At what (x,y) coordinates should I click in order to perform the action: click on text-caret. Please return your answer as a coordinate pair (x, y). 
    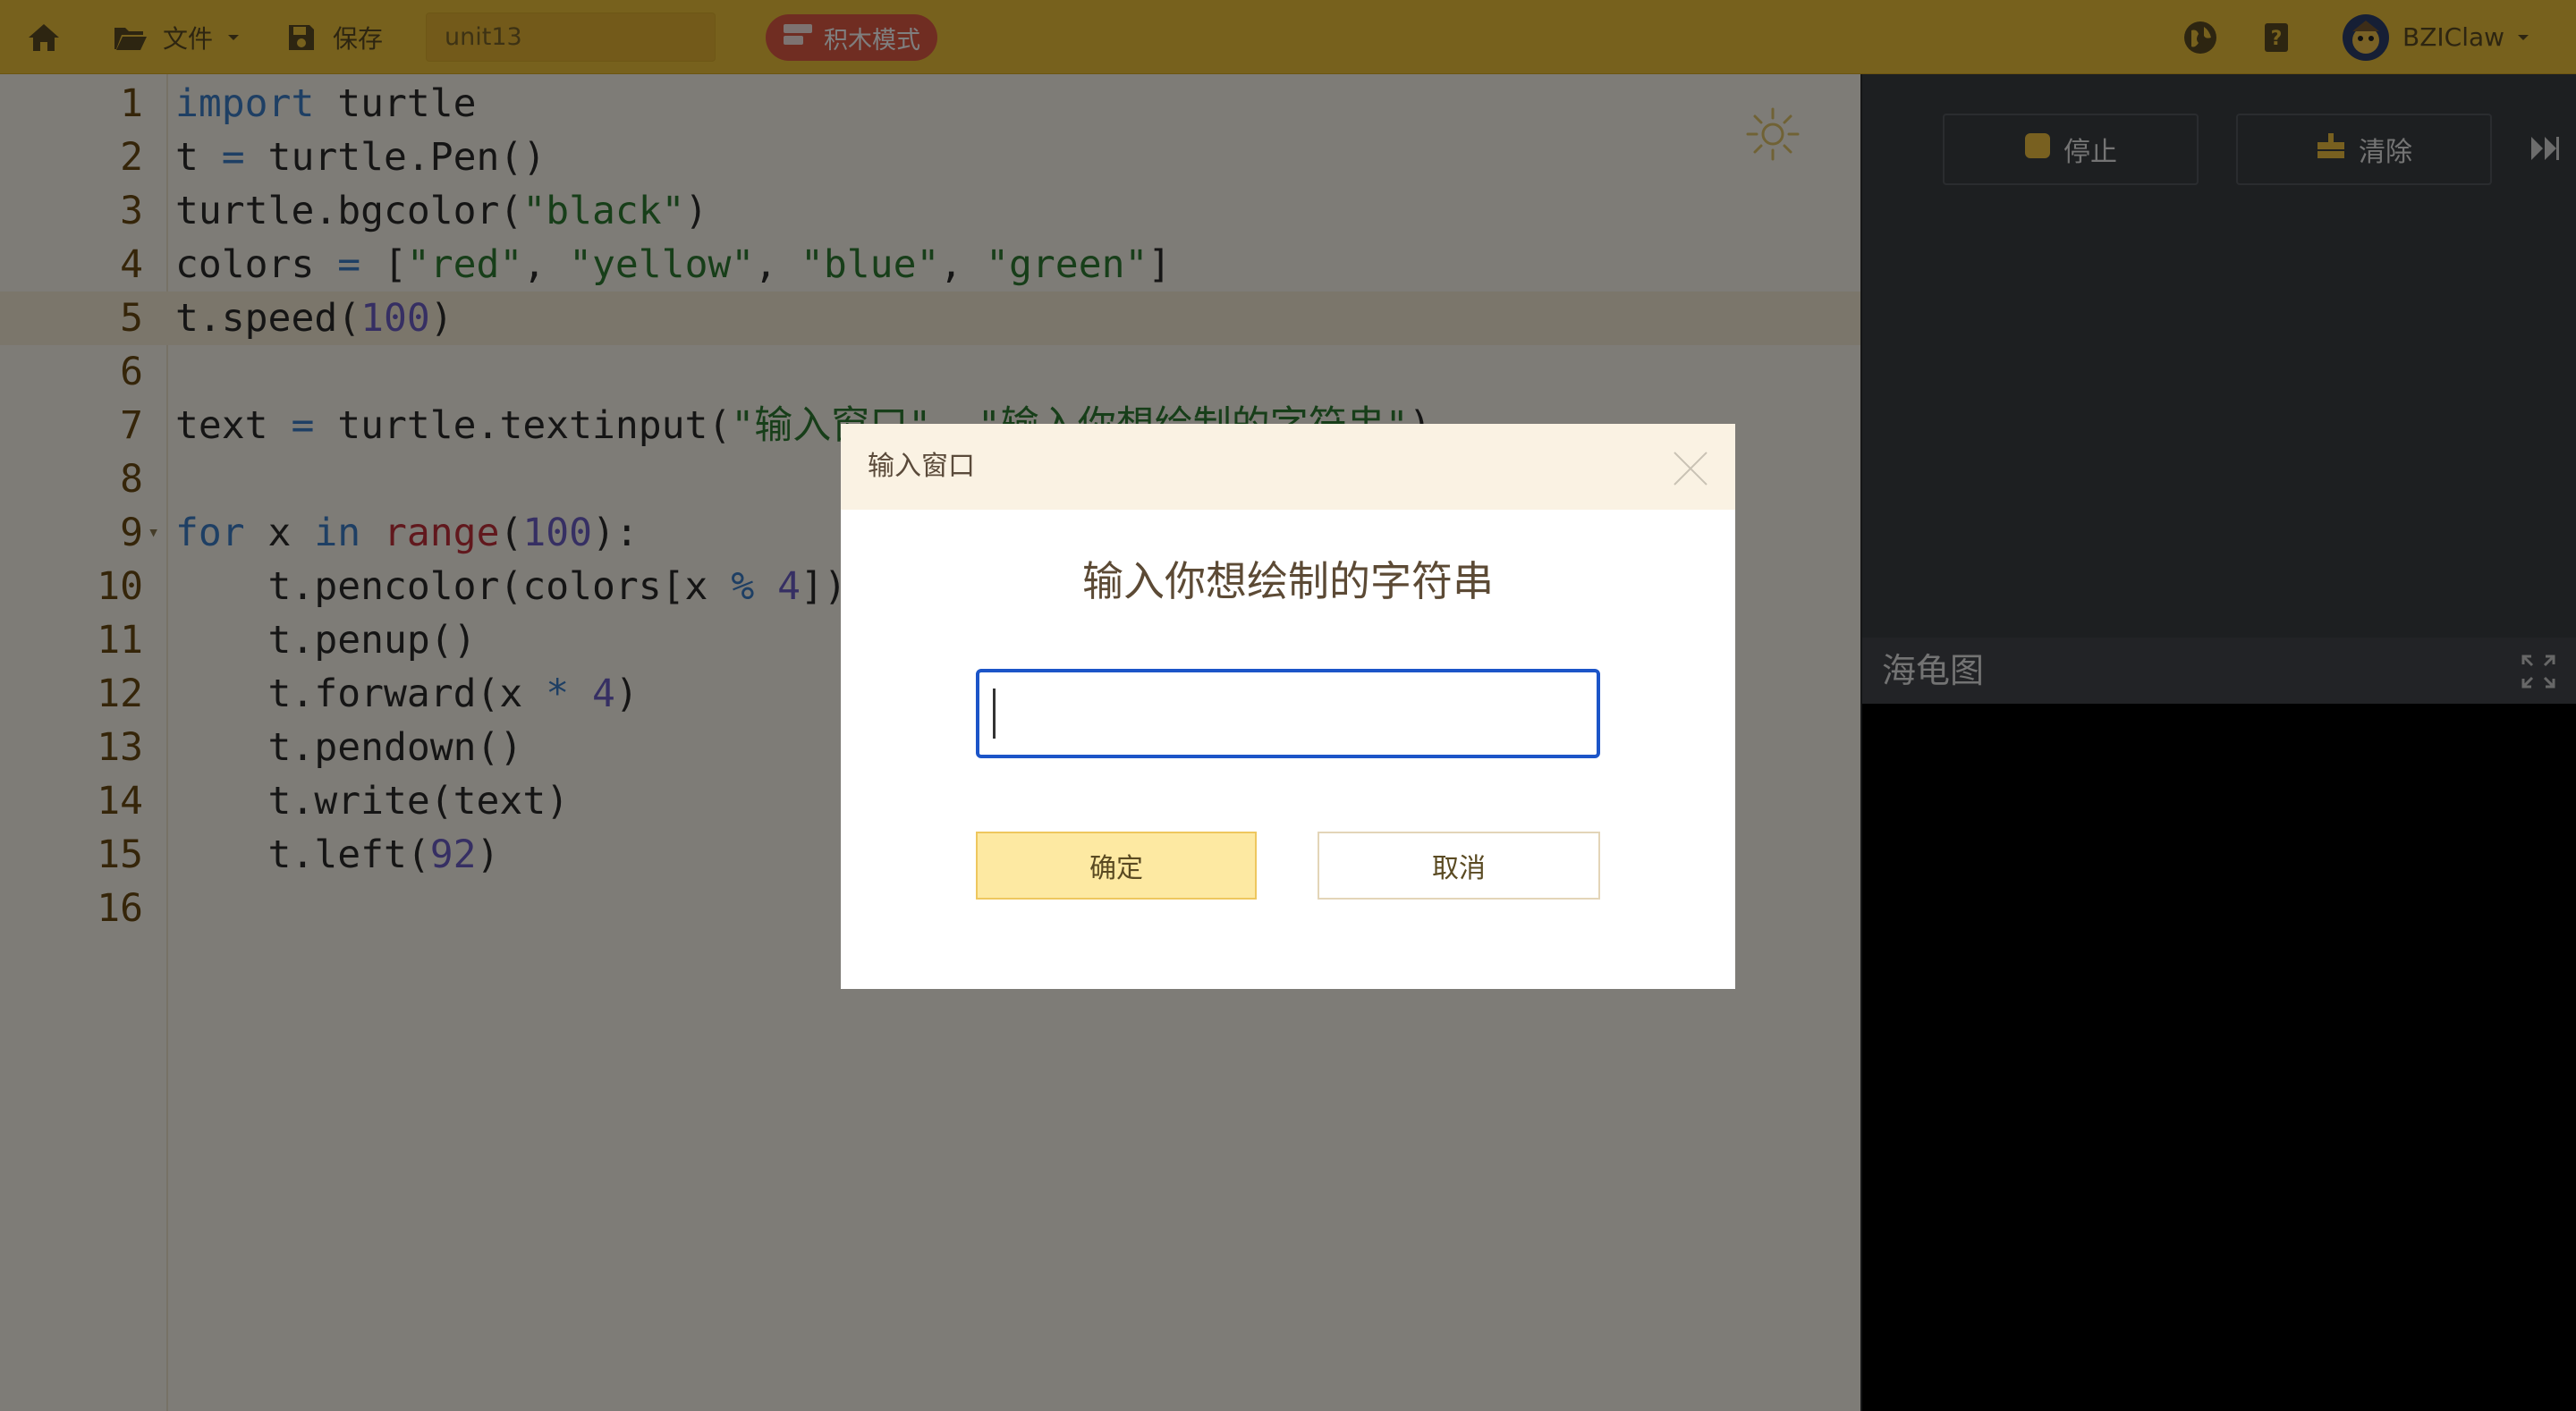
    Looking at the image, I should click on (994, 714).